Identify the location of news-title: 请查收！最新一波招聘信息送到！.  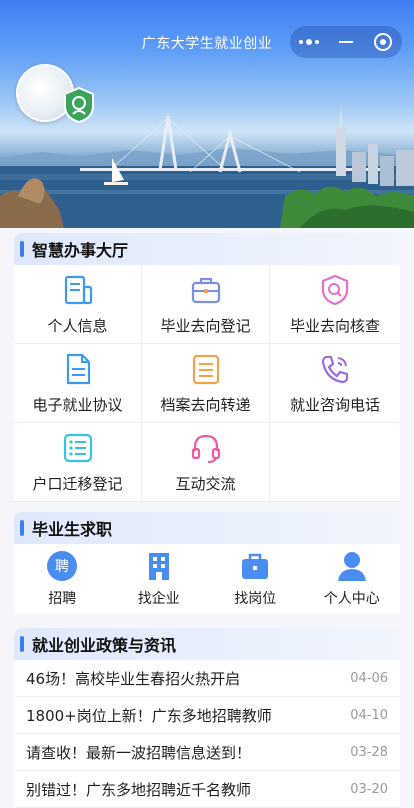
(139, 752).